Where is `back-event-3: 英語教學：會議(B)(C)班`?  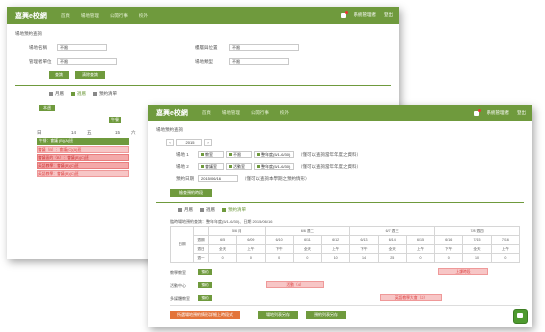
back-event-3: 英語教學：會議(B)(C)班 is located at coordinates (83, 165).